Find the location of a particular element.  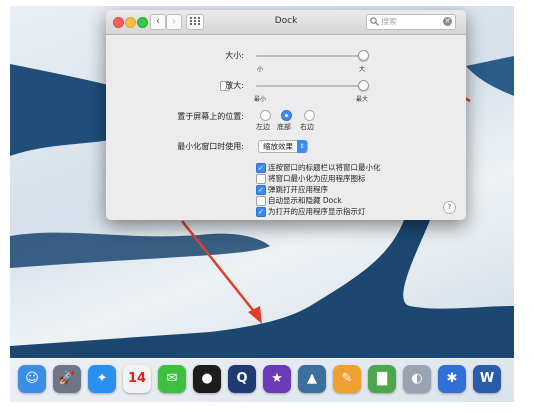

clear-search-icon: ✕ is located at coordinates (447, 21).